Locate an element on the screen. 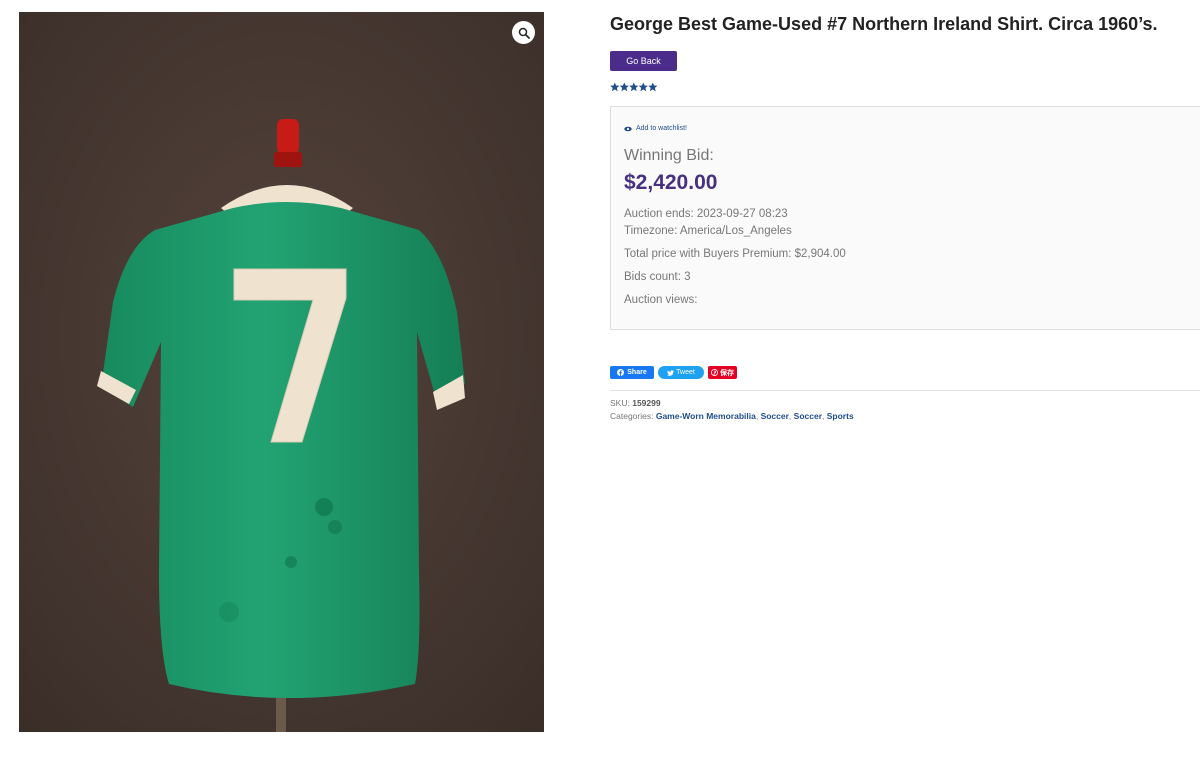  auction-end-time: Auction ends: 2023-09-27 08:23 is located at coordinates (706, 214).